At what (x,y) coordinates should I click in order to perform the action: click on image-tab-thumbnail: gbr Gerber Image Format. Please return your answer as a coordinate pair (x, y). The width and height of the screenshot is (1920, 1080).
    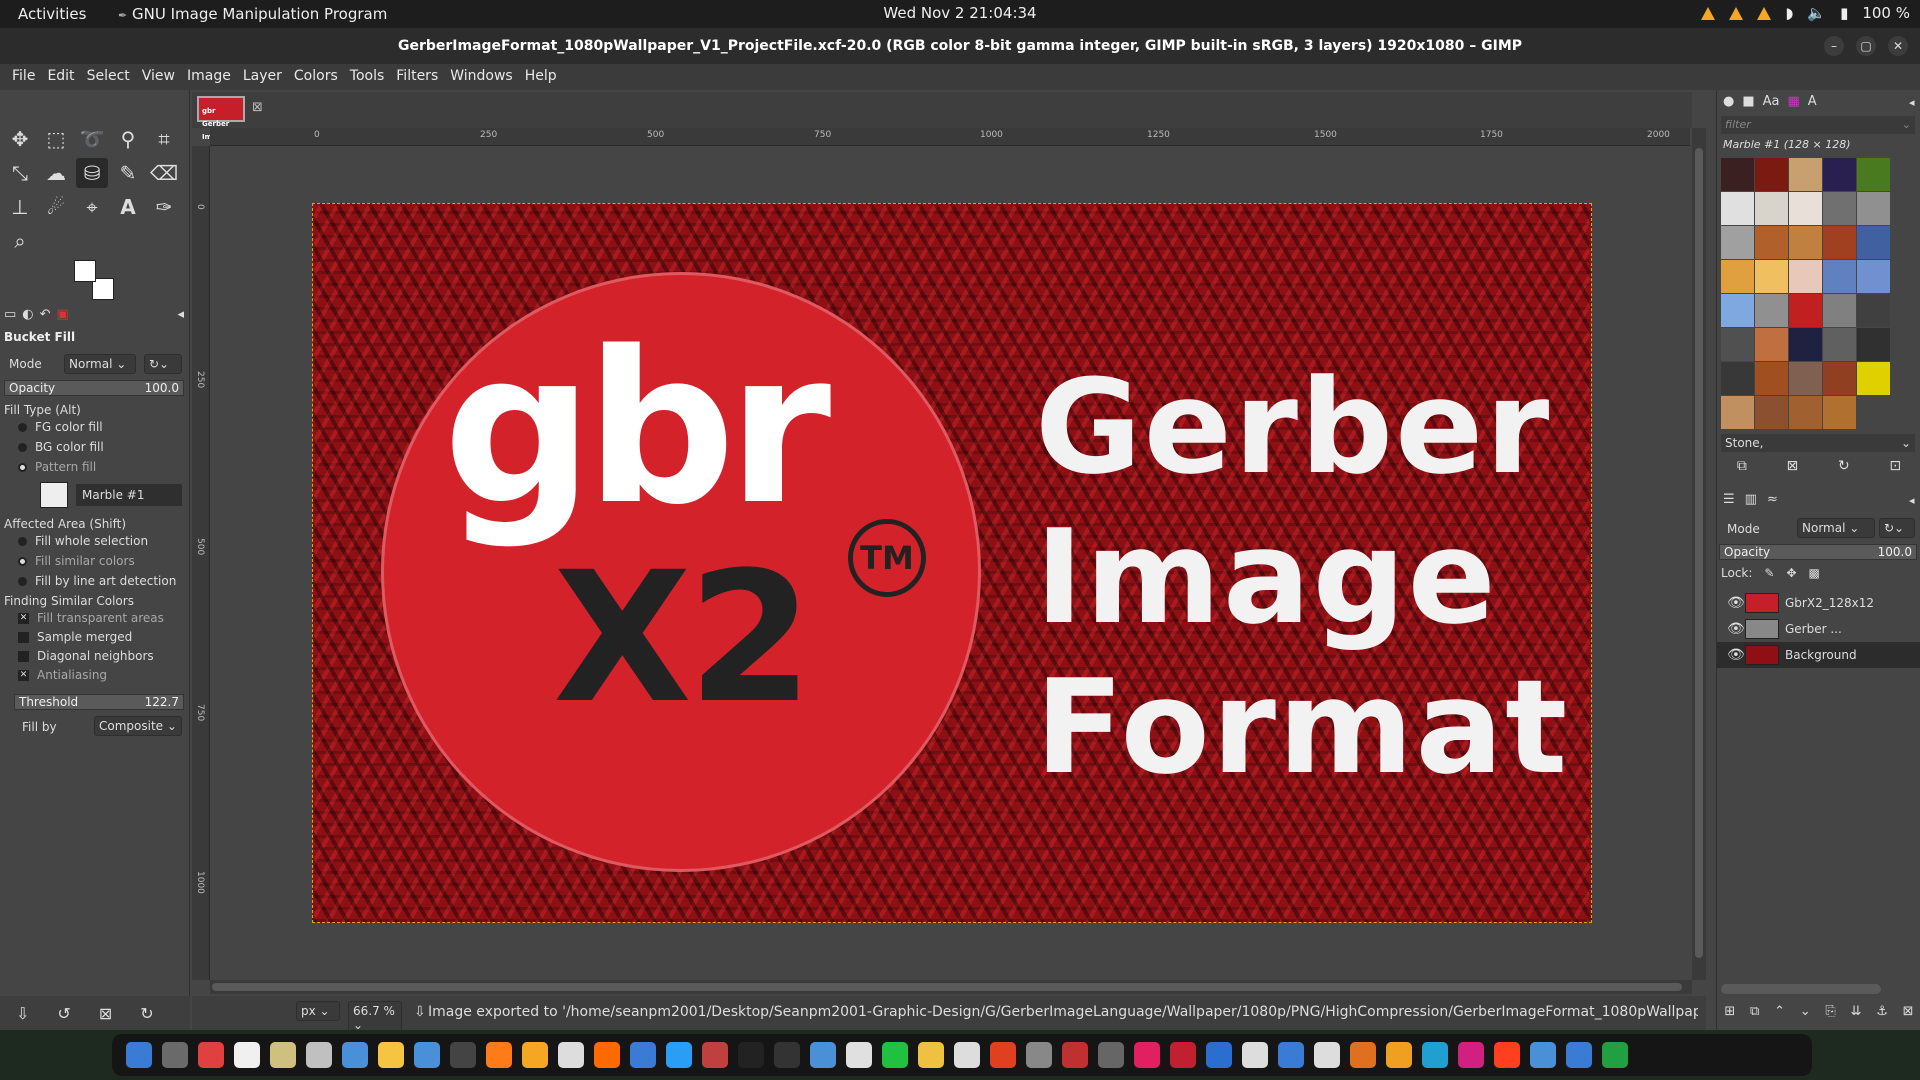
    Looking at the image, I should click on (221, 125).